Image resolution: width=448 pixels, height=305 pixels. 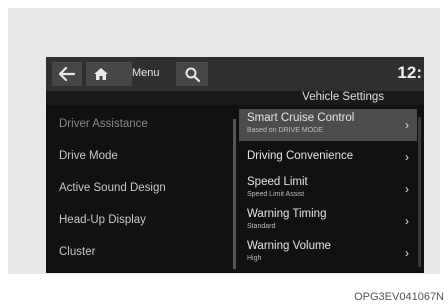 I want to click on back-button, so click(x=67, y=74).